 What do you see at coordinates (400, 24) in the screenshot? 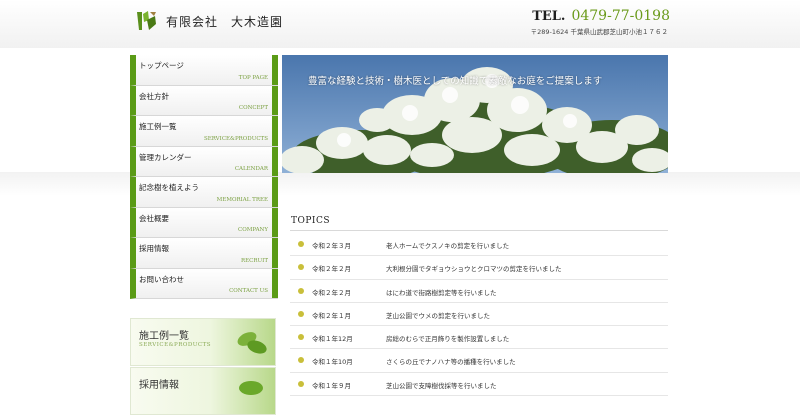
I see `header-background` at bounding box center [400, 24].